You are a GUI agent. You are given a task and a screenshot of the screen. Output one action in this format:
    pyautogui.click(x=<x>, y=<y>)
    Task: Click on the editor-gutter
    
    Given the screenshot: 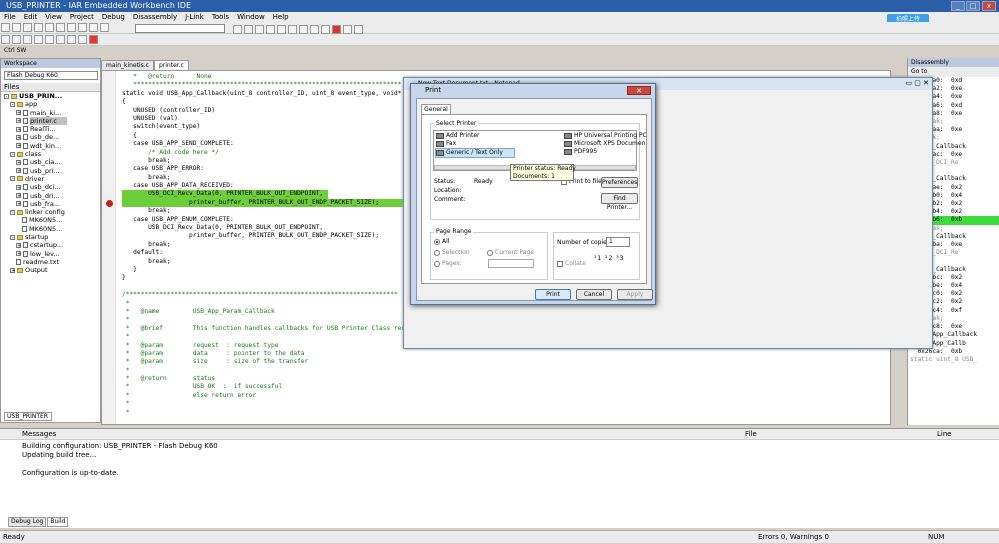 What is the action you would take?
    pyautogui.click(x=109, y=247)
    